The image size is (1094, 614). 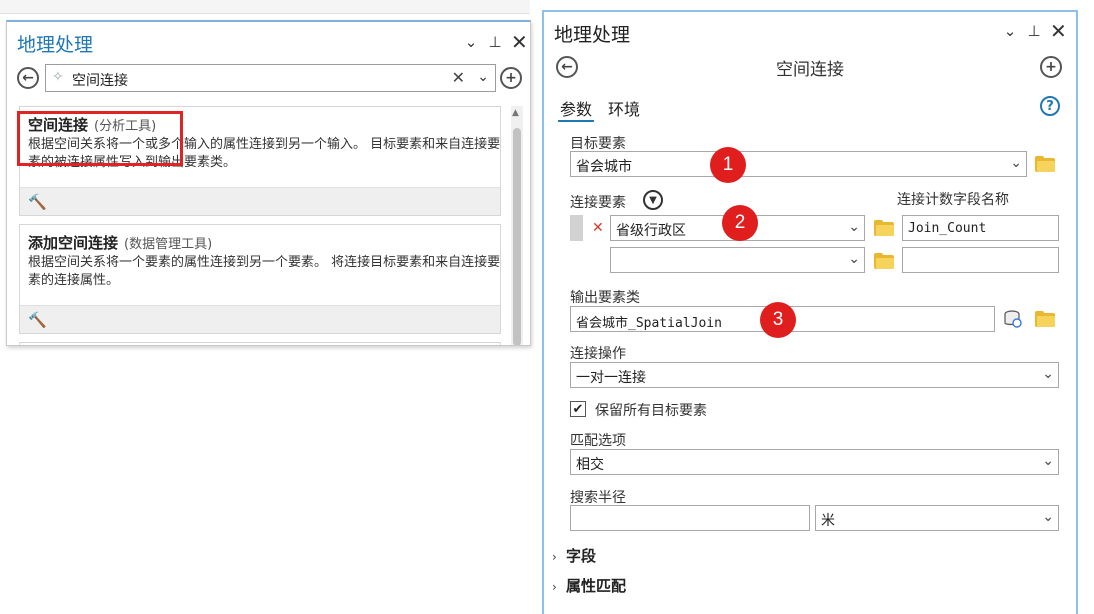 What do you see at coordinates (740, 223) in the screenshot?
I see `annotation-badge-2: 2` at bounding box center [740, 223].